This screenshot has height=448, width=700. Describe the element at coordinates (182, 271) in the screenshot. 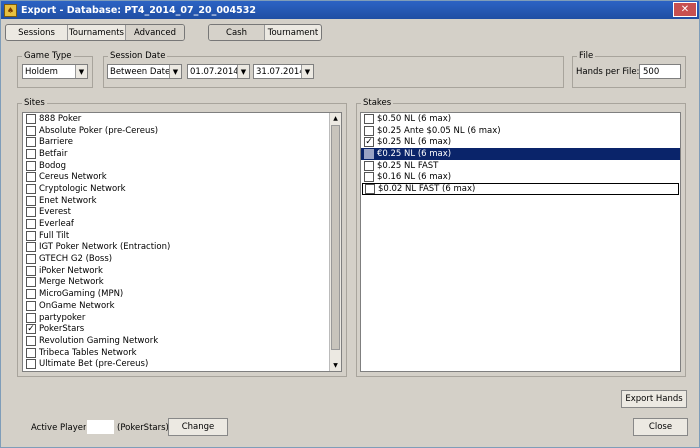

I see `list-item: iPoker Network` at that location.